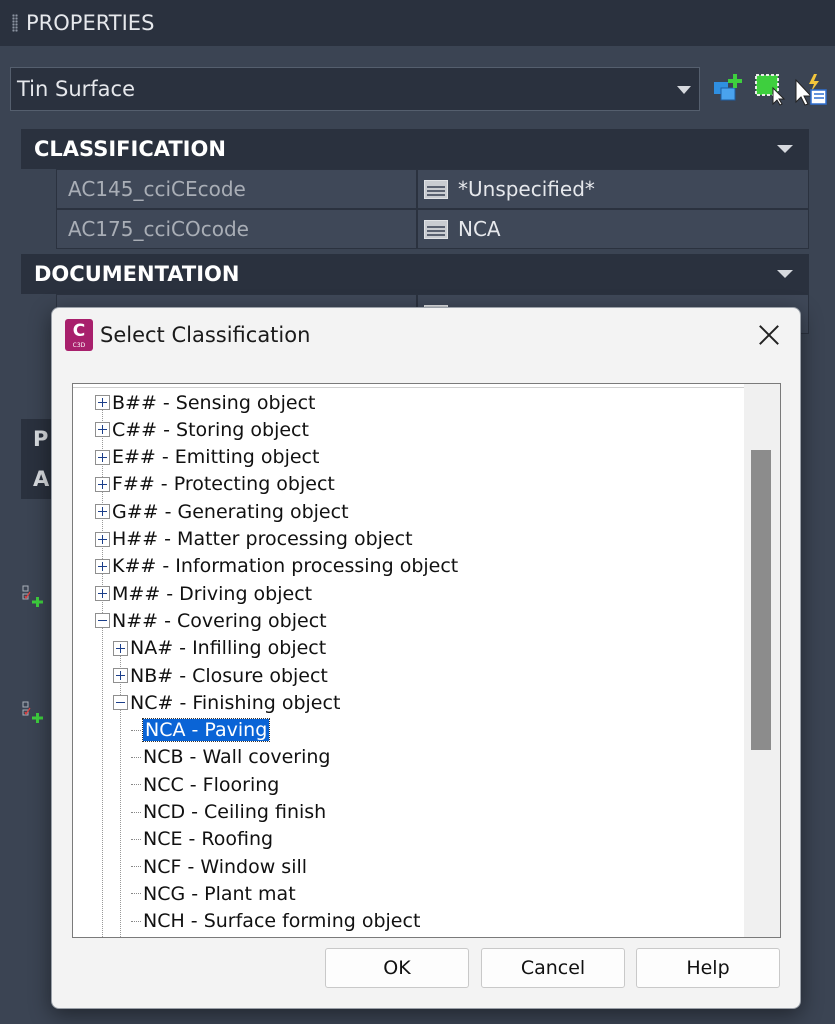 The image size is (835, 1024). I want to click on tree-node: NCD - Ceiling finish, so click(228, 812).